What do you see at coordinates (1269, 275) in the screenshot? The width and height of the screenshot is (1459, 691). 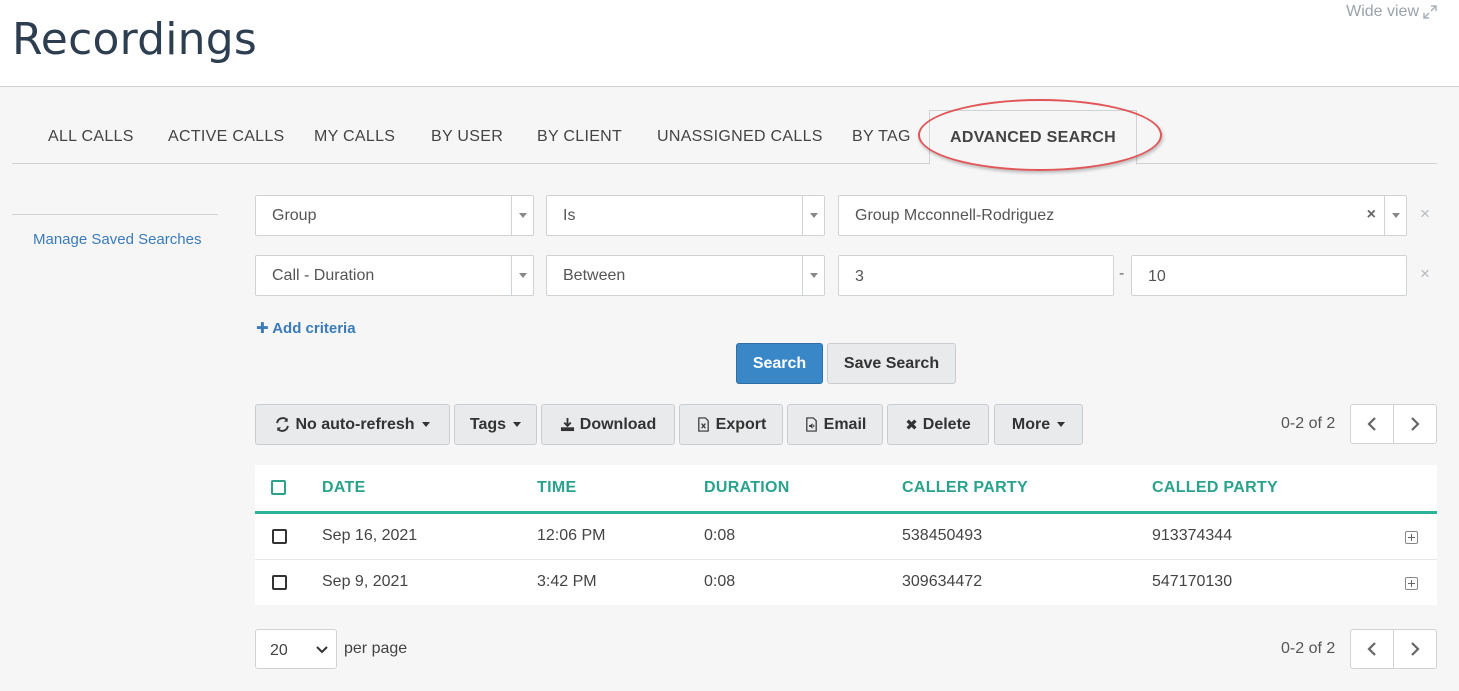 I see `duration-to-input: 10` at bounding box center [1269, 275].